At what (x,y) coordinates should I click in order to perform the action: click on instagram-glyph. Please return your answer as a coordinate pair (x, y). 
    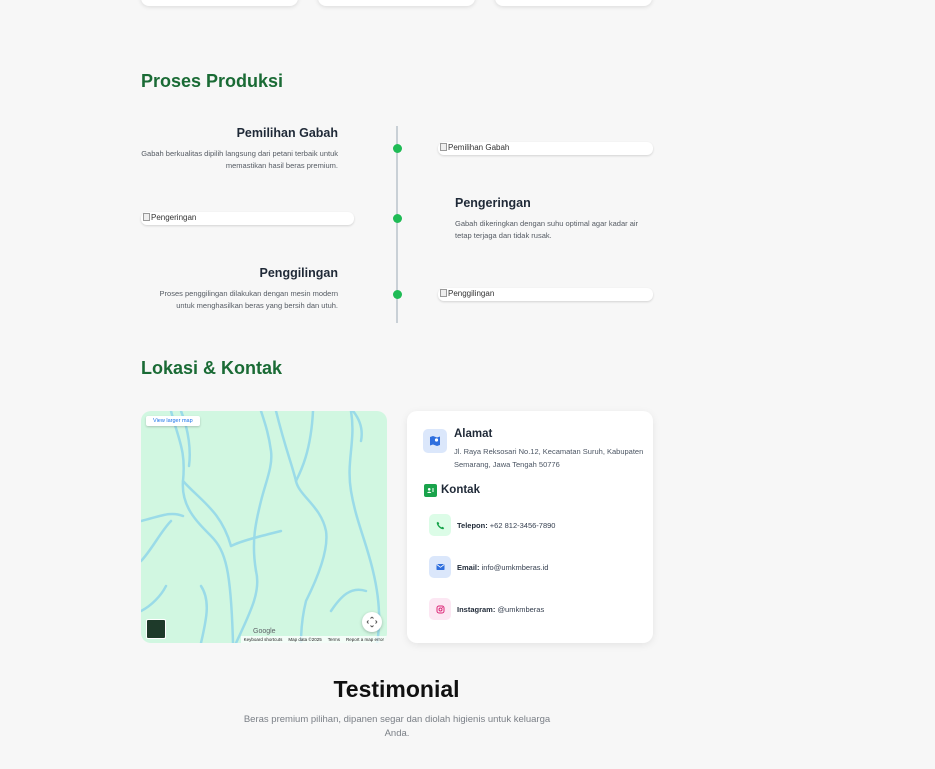
    Looking at the image, I should click on (440, 609).